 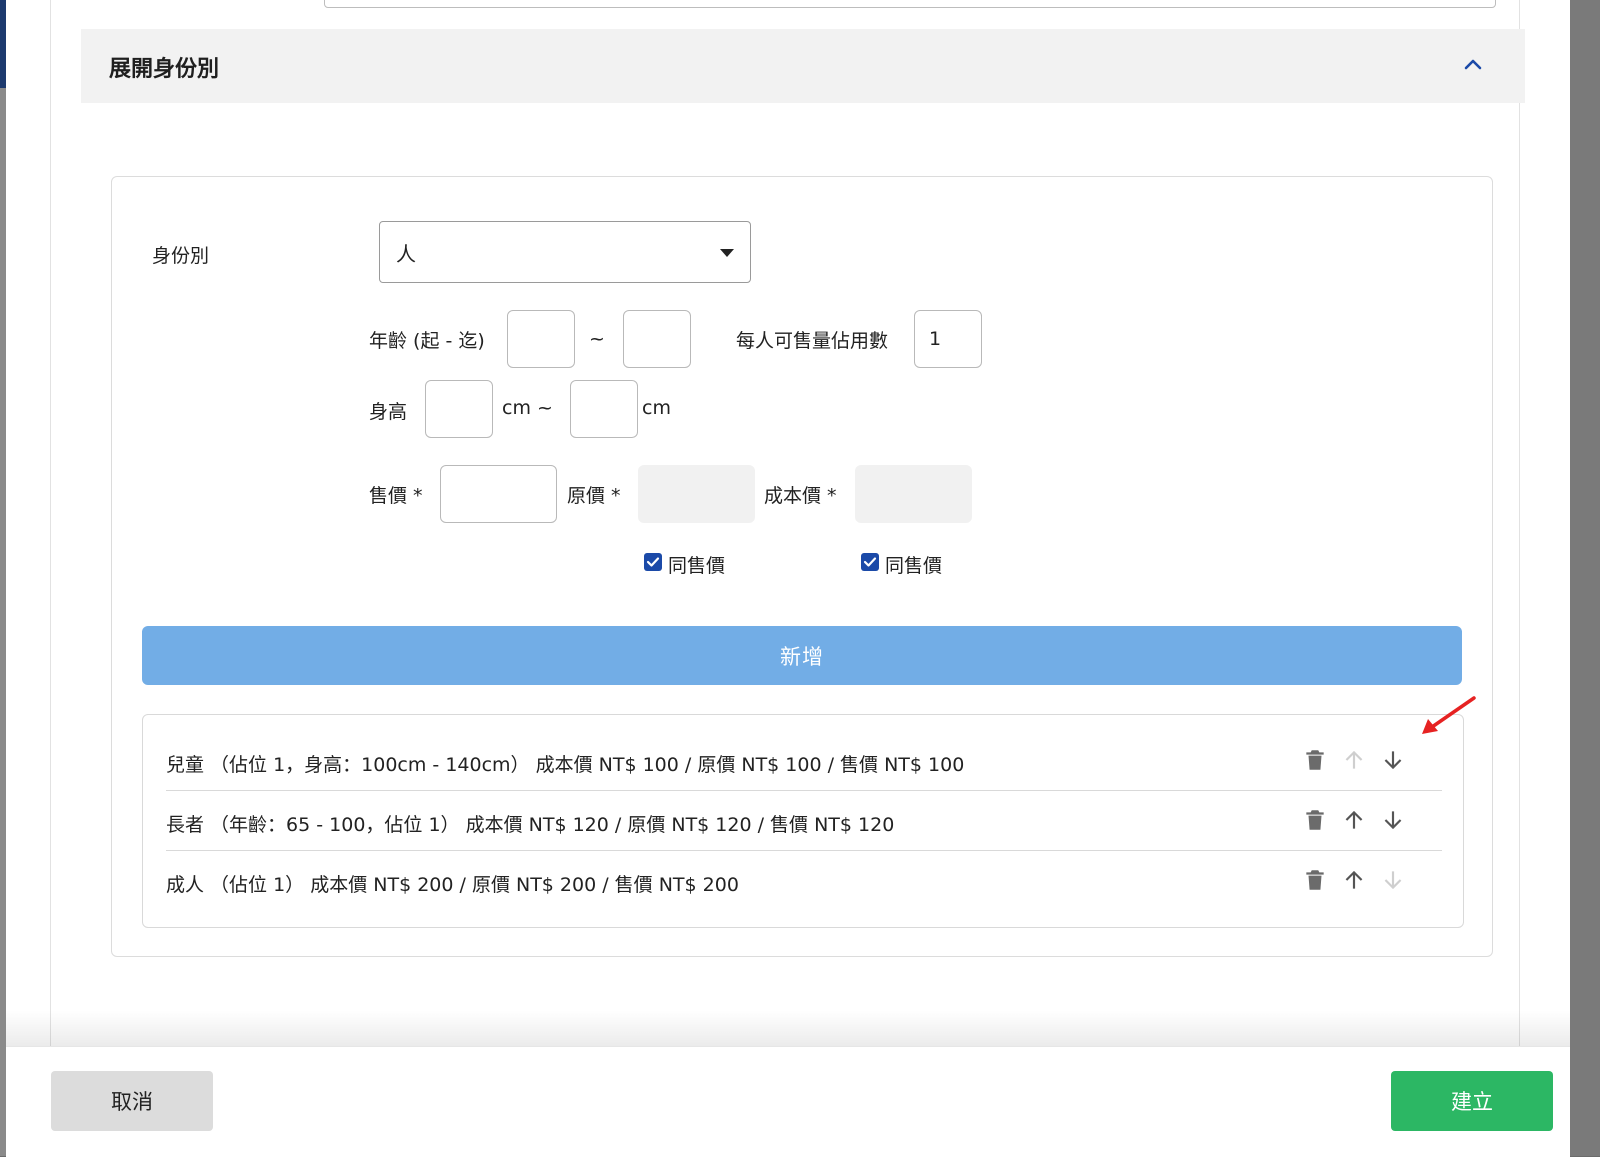 What do you see at coordinates (527, 408) in the screenshot?
I see `height-unit-mid: cm ~` at bounding box center [527, 408].